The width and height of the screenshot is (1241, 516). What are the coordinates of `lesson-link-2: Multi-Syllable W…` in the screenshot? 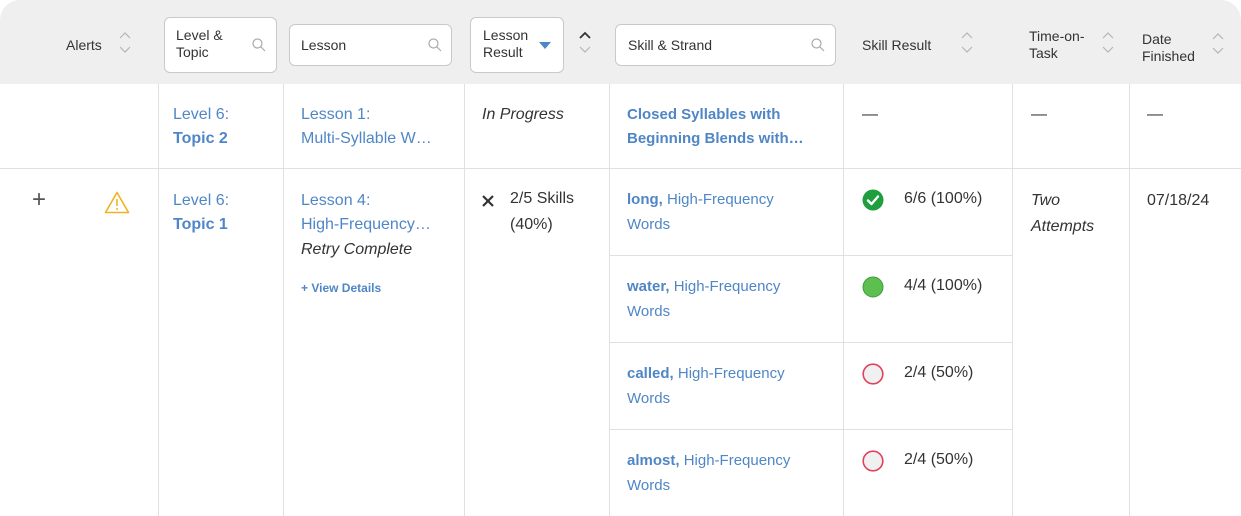 It's located at (366, 139).